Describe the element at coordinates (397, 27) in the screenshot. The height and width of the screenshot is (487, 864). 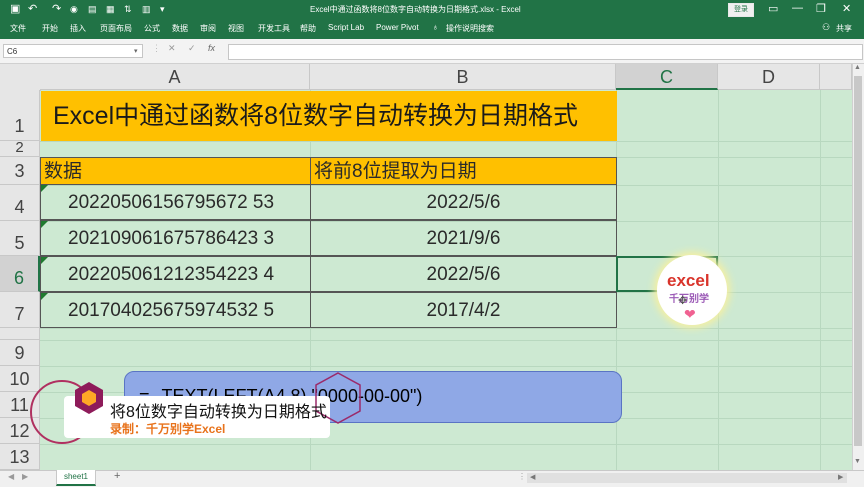
I see `tab-power-pivot: Power Pivot` at that location.